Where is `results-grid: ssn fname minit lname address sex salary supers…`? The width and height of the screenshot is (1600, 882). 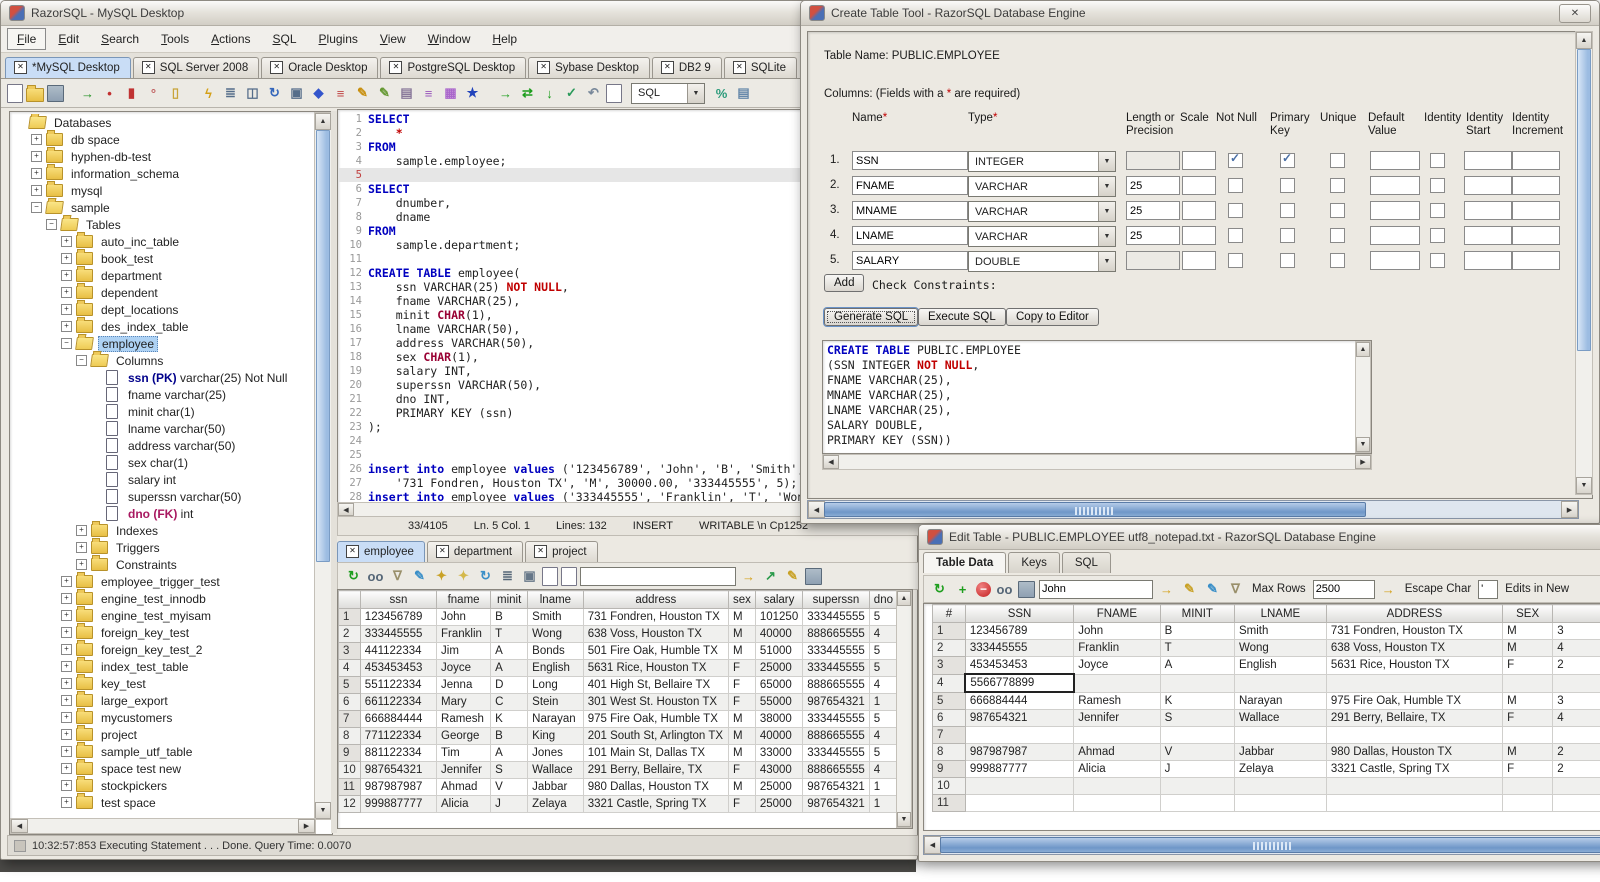
results-grid: ssn fname minit lname address sex salary supers… is located at coordinates (618, 709).